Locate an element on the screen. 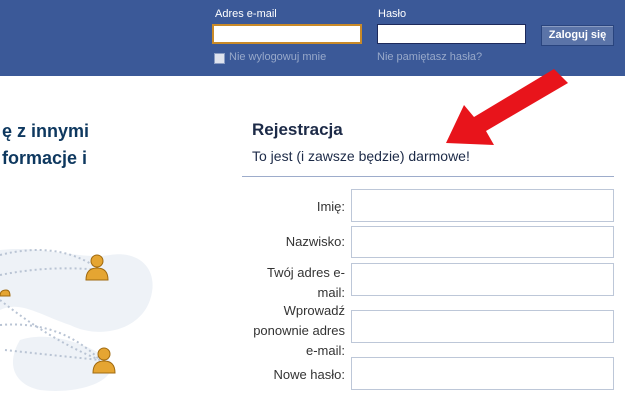 The image size is (625, 415). left-heading: ę z innymi formacje i is located at coordinates (46, 144).